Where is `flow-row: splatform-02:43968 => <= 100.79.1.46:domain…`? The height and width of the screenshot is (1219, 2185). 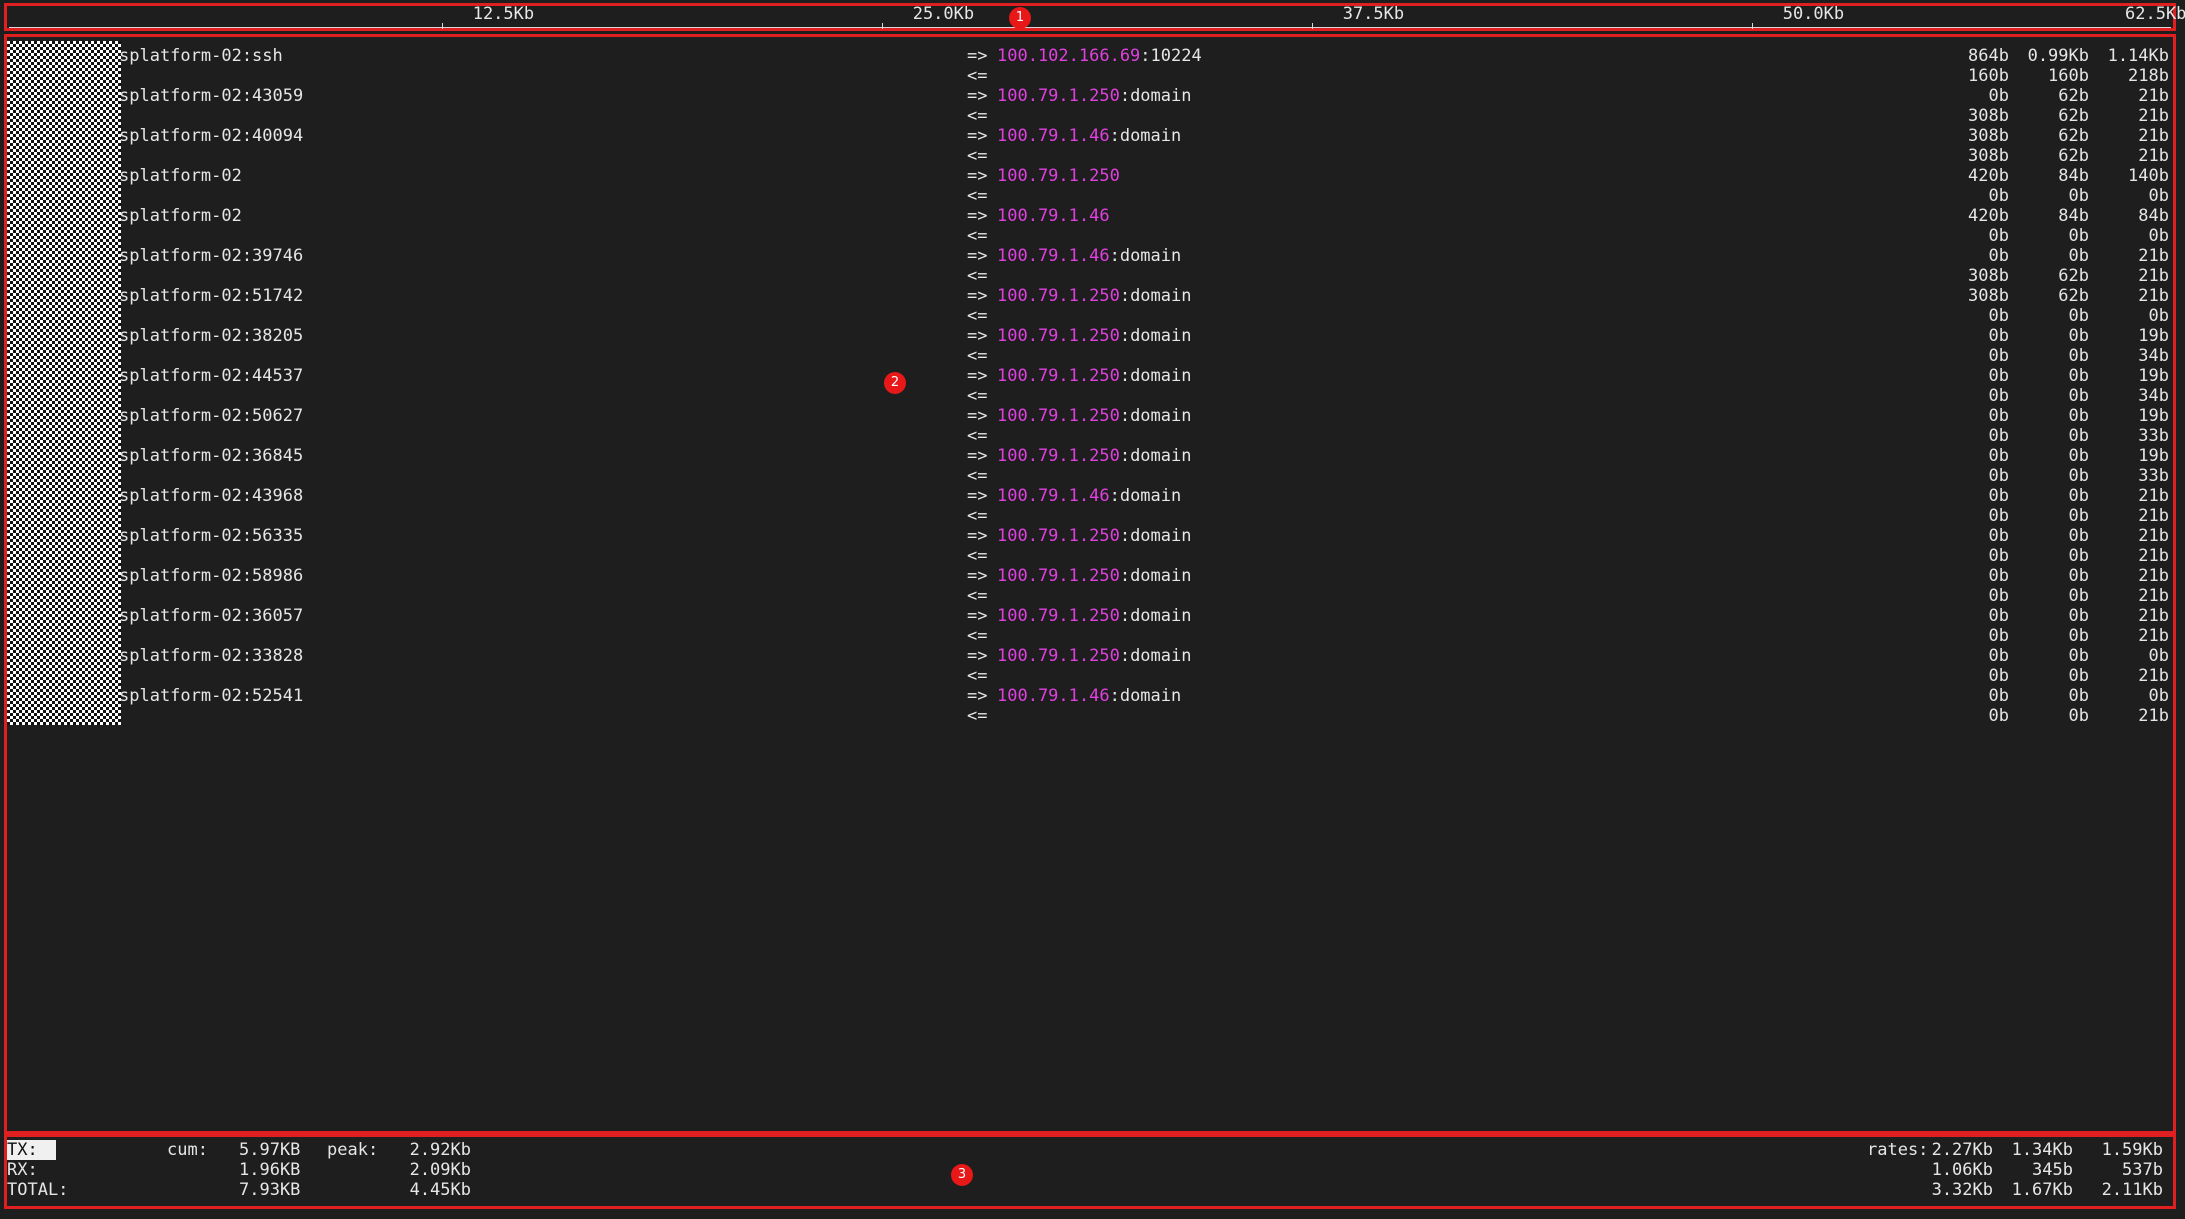 flow-row: splatform-02:43968 => <= 100.79.1.46:domain… is located at coordinates (1093, 506).